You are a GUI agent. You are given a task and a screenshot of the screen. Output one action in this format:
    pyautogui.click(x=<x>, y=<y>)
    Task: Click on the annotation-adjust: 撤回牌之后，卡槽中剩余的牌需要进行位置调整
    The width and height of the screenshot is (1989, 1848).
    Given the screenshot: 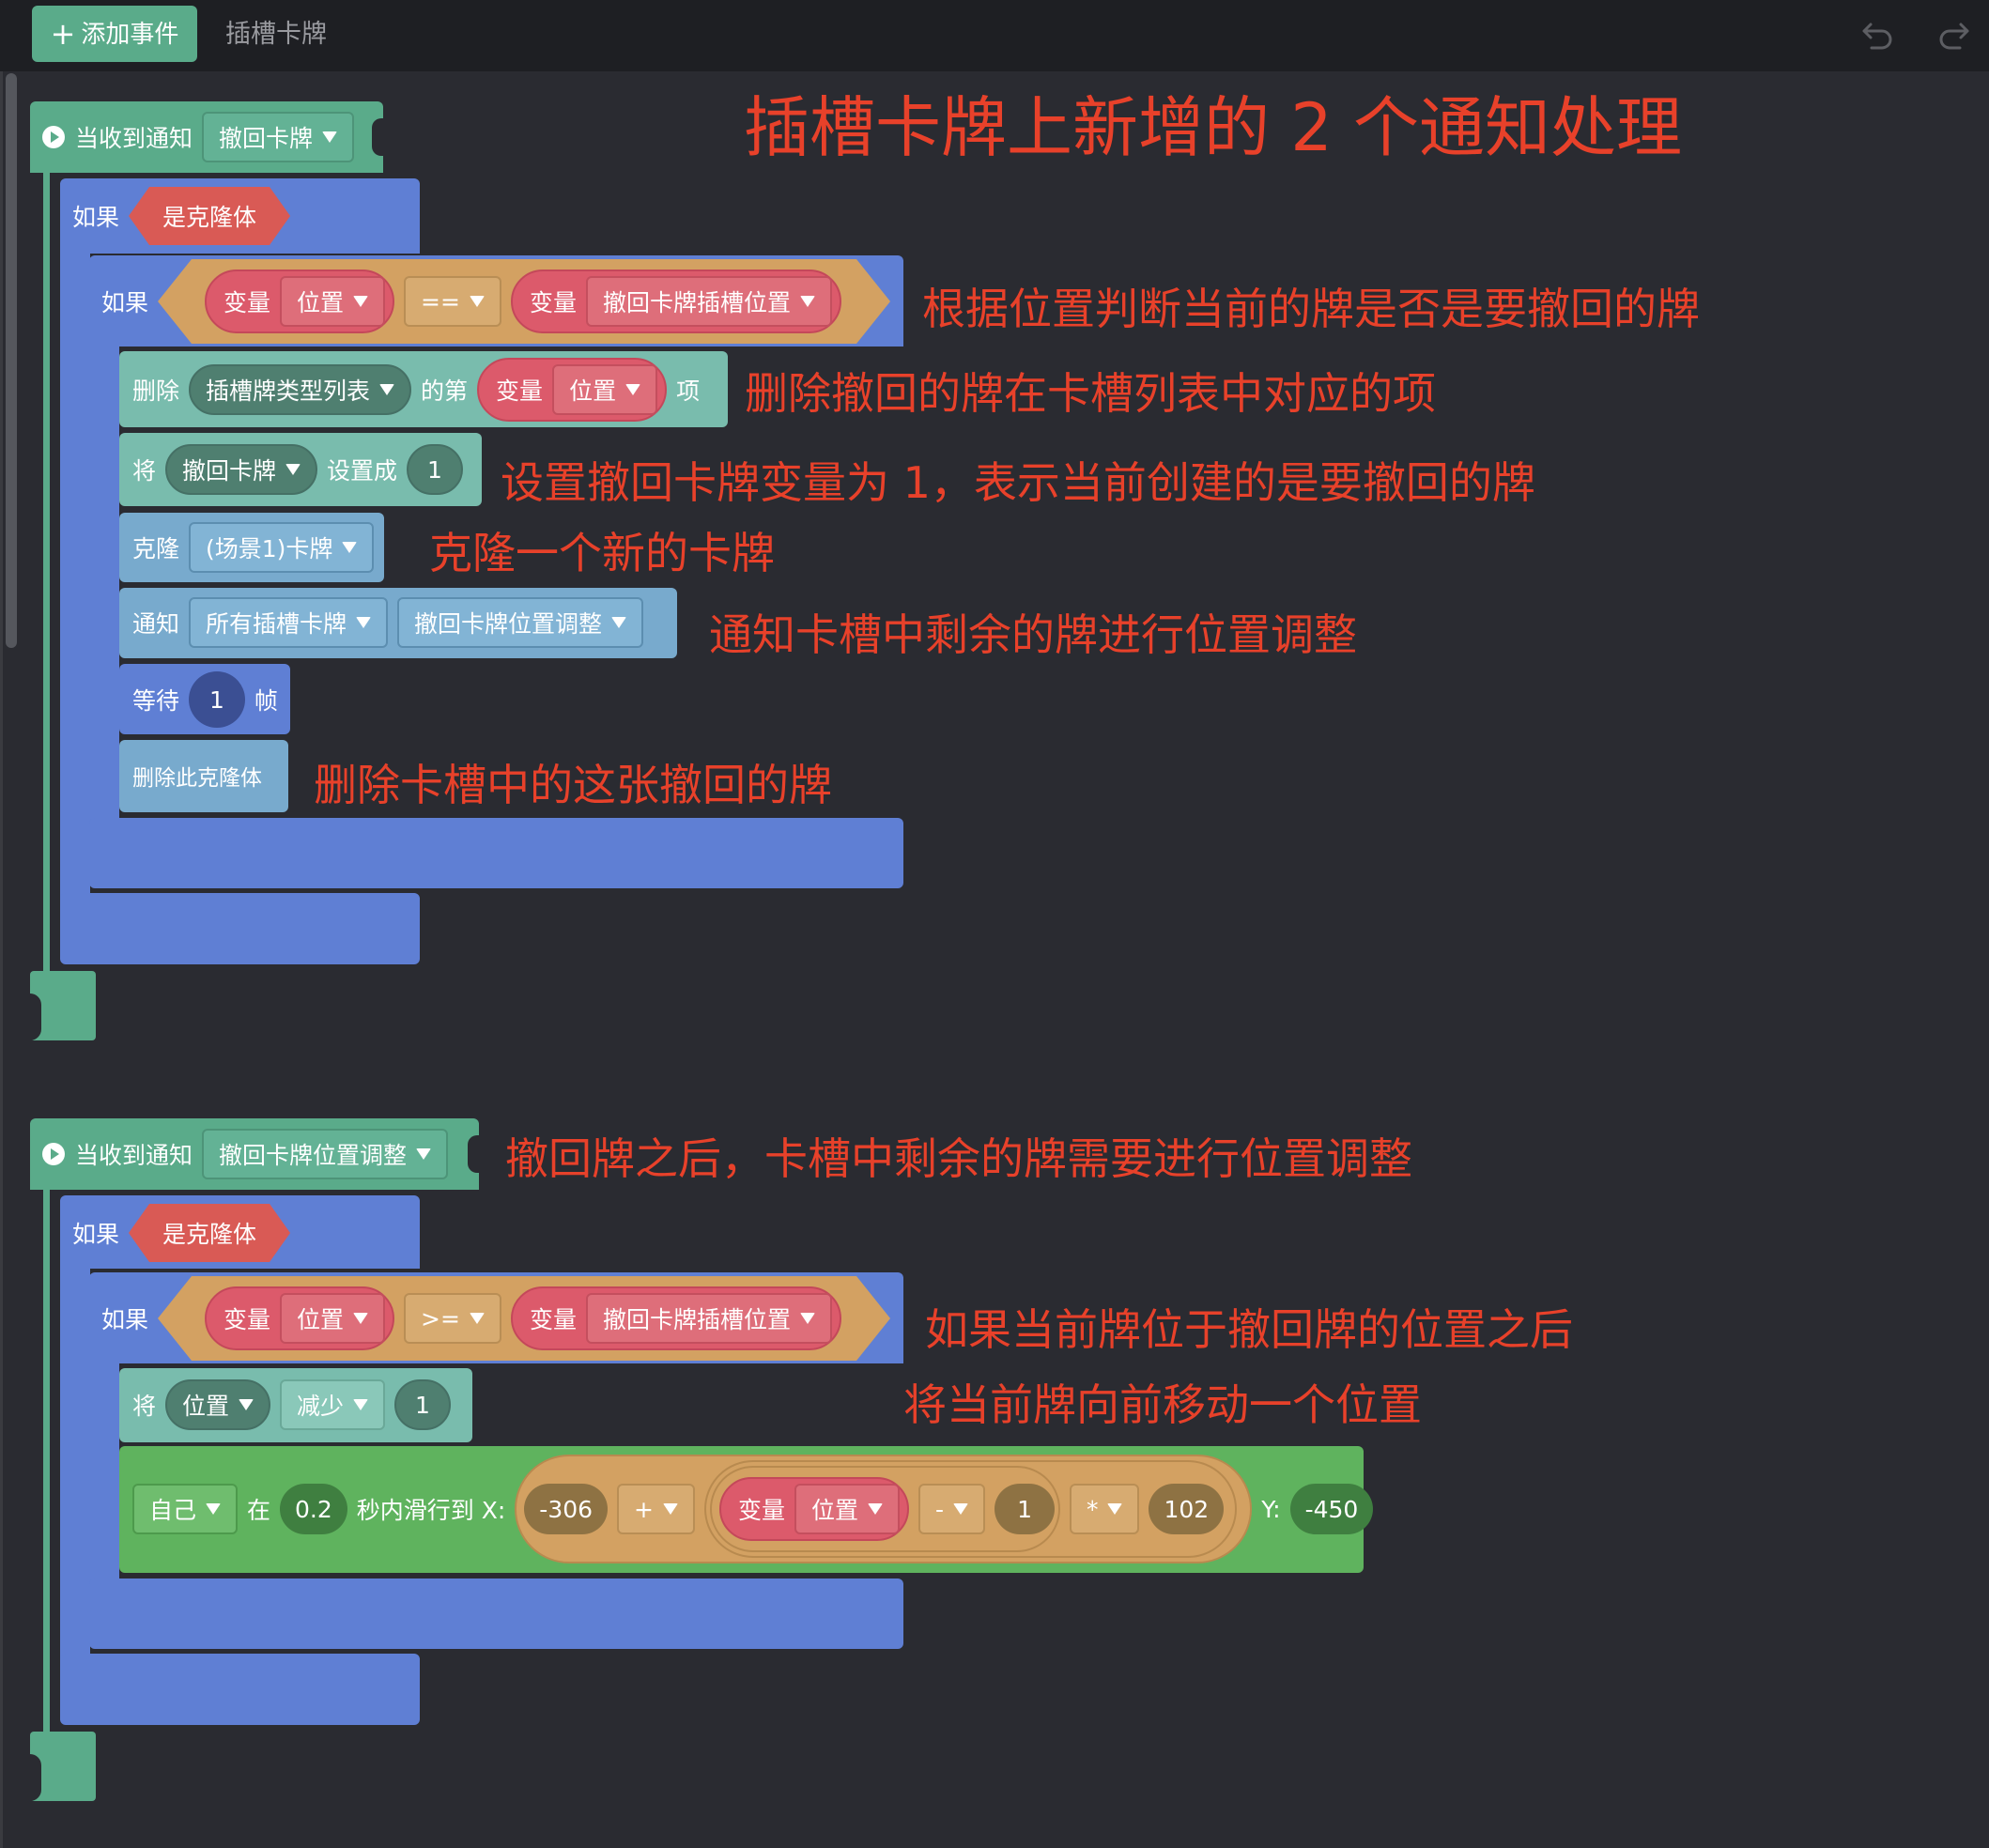 What is the action you would take?
    pyautogui.click(x=958, y=1158)
    